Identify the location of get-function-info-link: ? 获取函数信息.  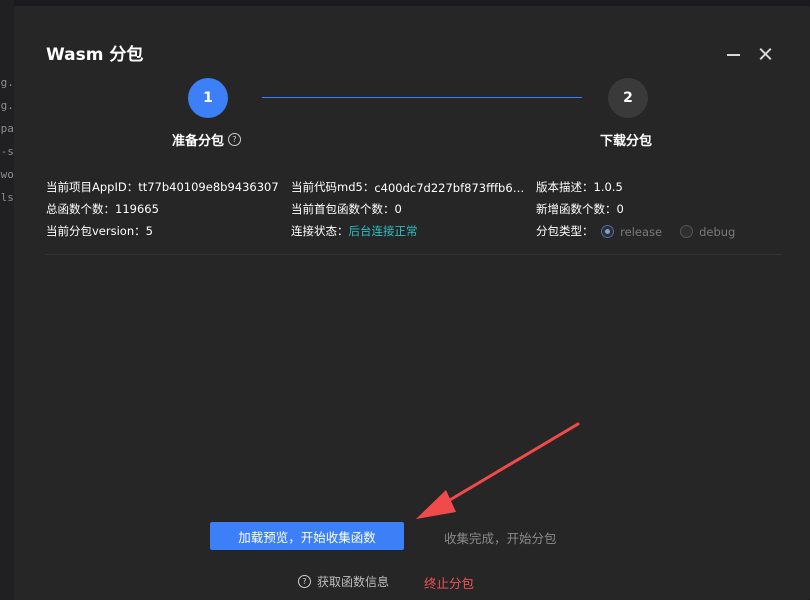
(343, 581).